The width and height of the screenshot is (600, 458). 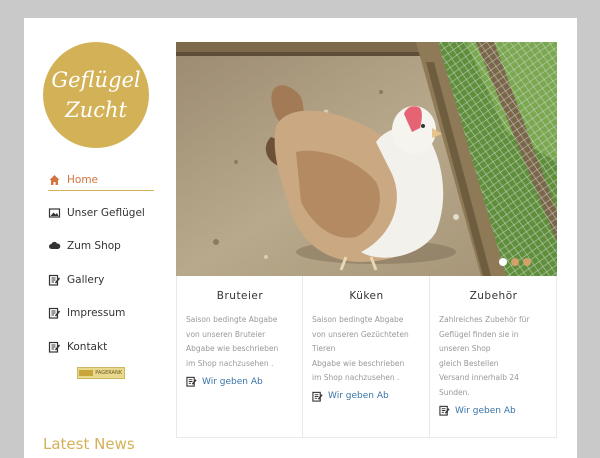 I want to click on latest-news-heading: Latest News, so click(x=89, y=444).